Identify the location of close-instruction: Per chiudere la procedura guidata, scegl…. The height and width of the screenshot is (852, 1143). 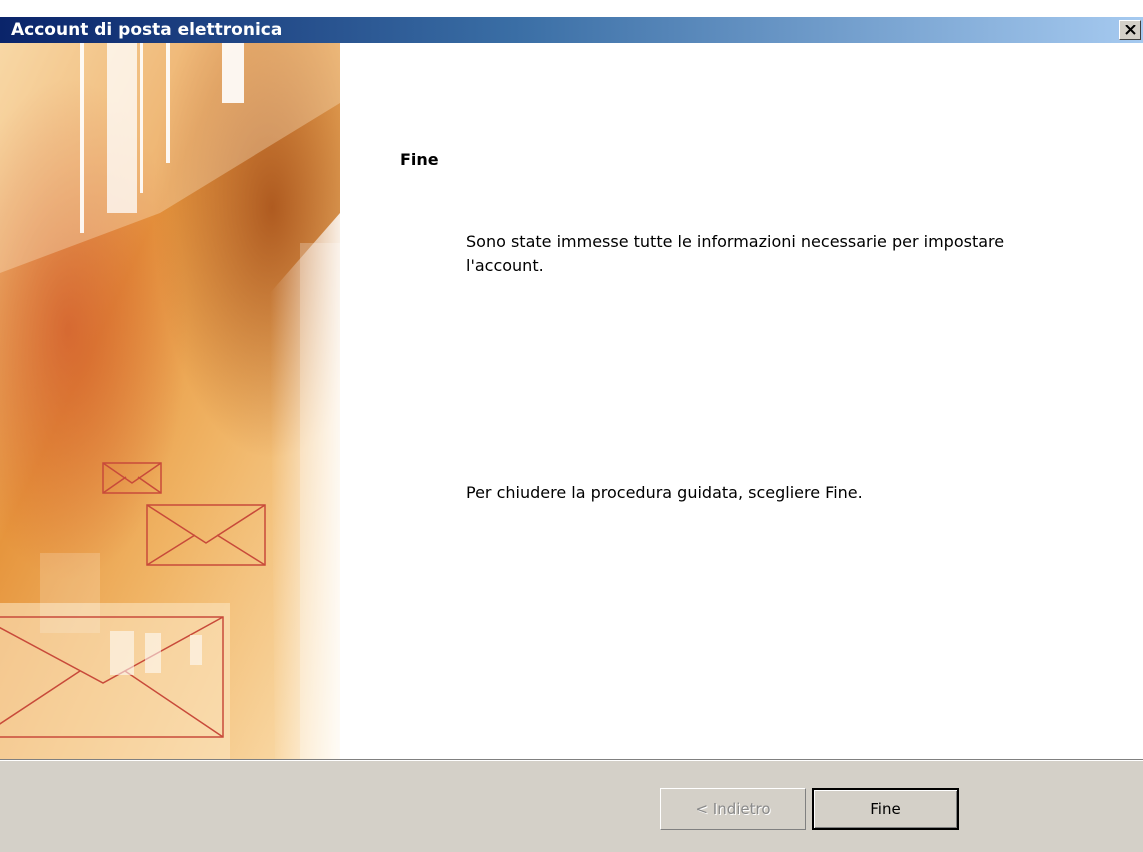
(664, 492).